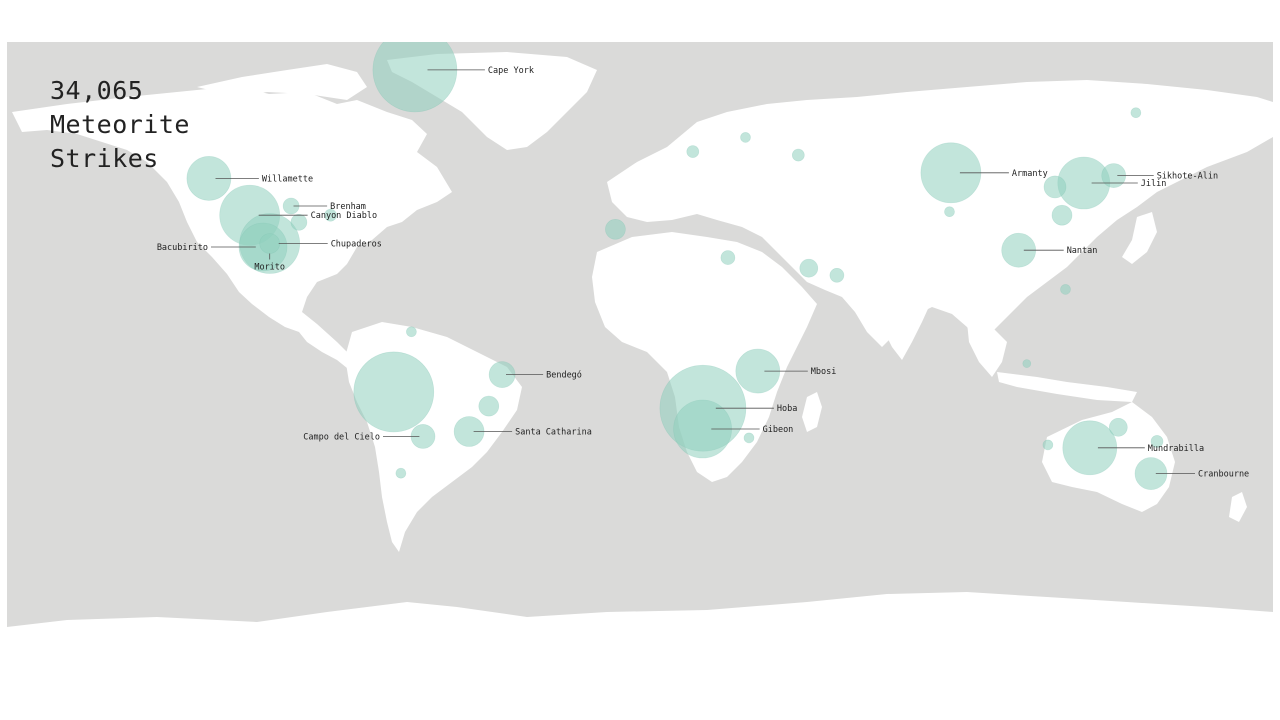 This screenshot has width=1280, height=720. I want to click on title-line-strikes: Strikes, so click(104, 158).